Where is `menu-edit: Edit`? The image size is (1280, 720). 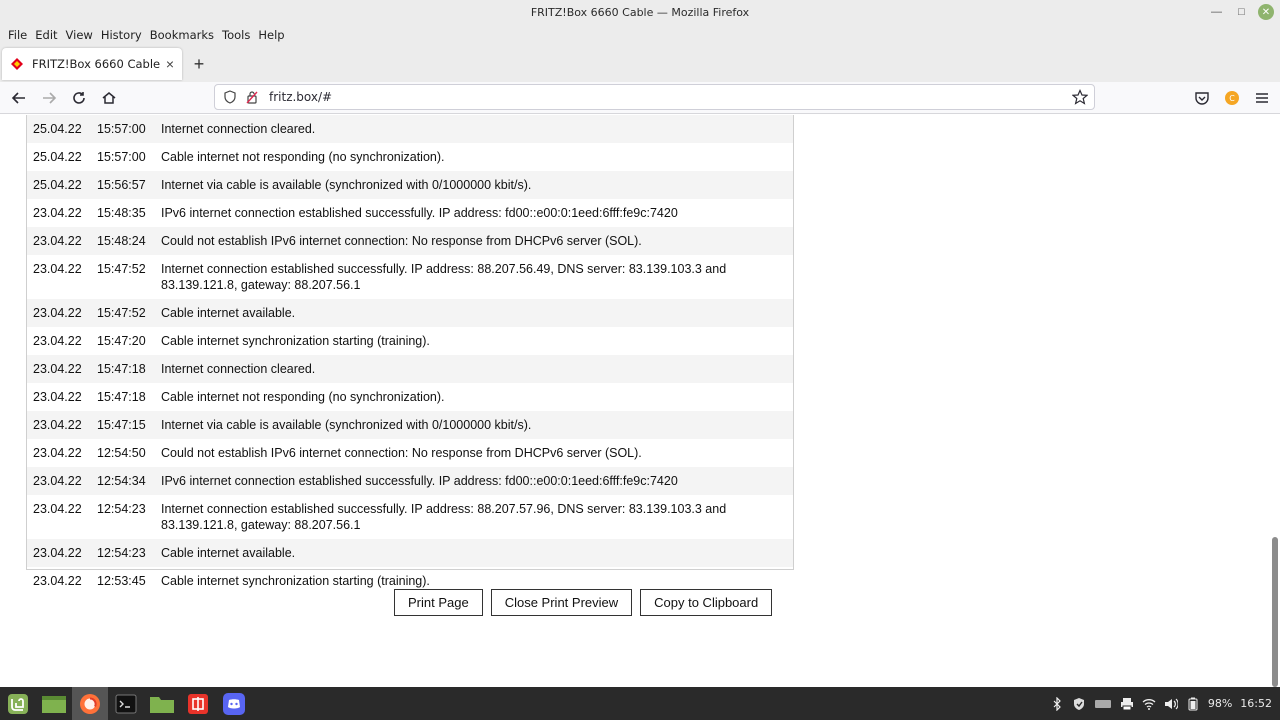 menu-edit: Edit is located at coordinates (46, 35).